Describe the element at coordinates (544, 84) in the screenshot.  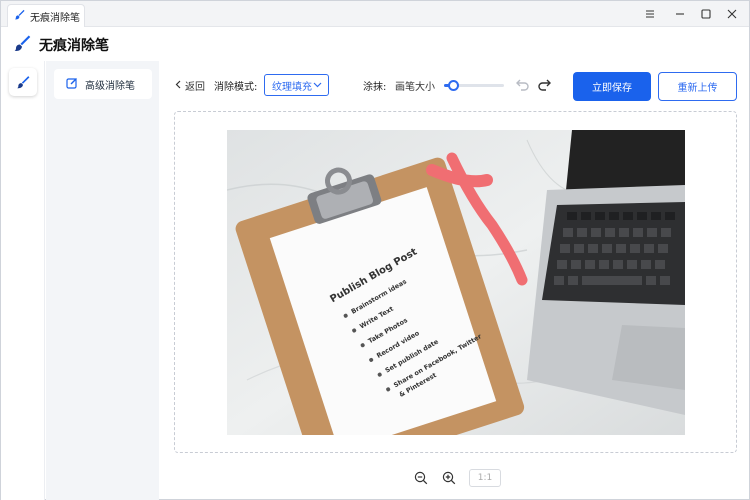
I see `redo-icon` at that location.